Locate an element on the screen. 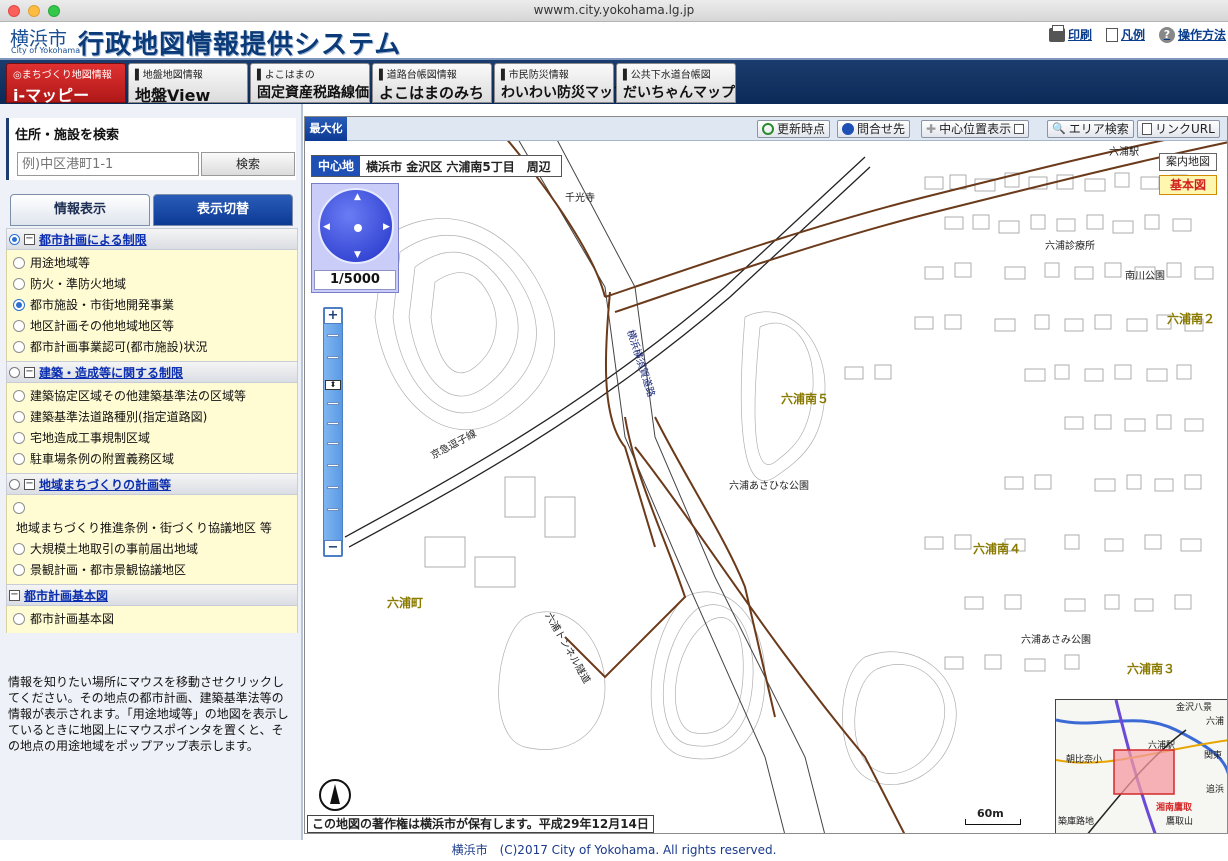 The width and height of the screenshot is (1228, 861). inquiry-button: 問合せ先 is located at coordinates (874, 129).